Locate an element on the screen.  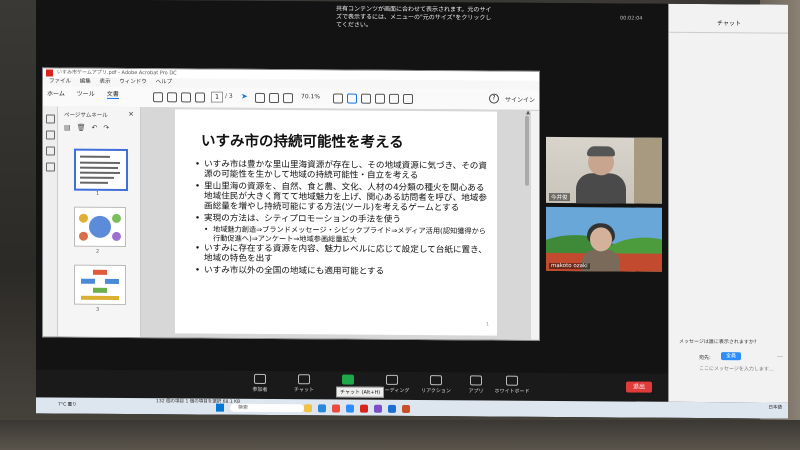
menu-window: ウィンドウ is located at coordinates (133, 82).